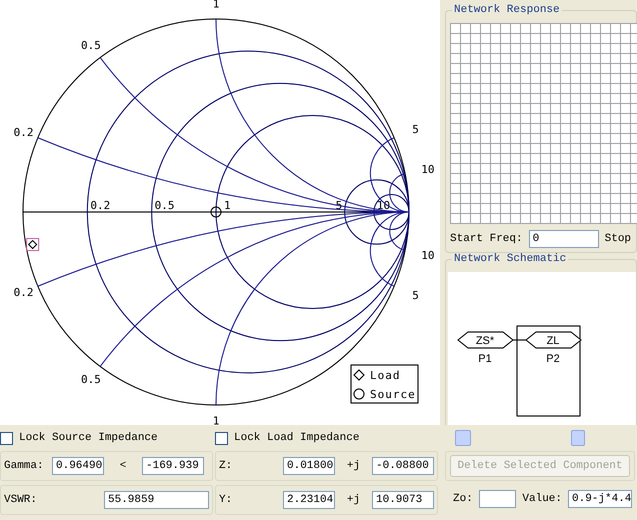 The width and height of the screenshot is (637, 520). What do you see at coordinates (403, 466) in the screenshot?
I see `z-imaginary-field: -0.08800` at bounding box center [403, 466].